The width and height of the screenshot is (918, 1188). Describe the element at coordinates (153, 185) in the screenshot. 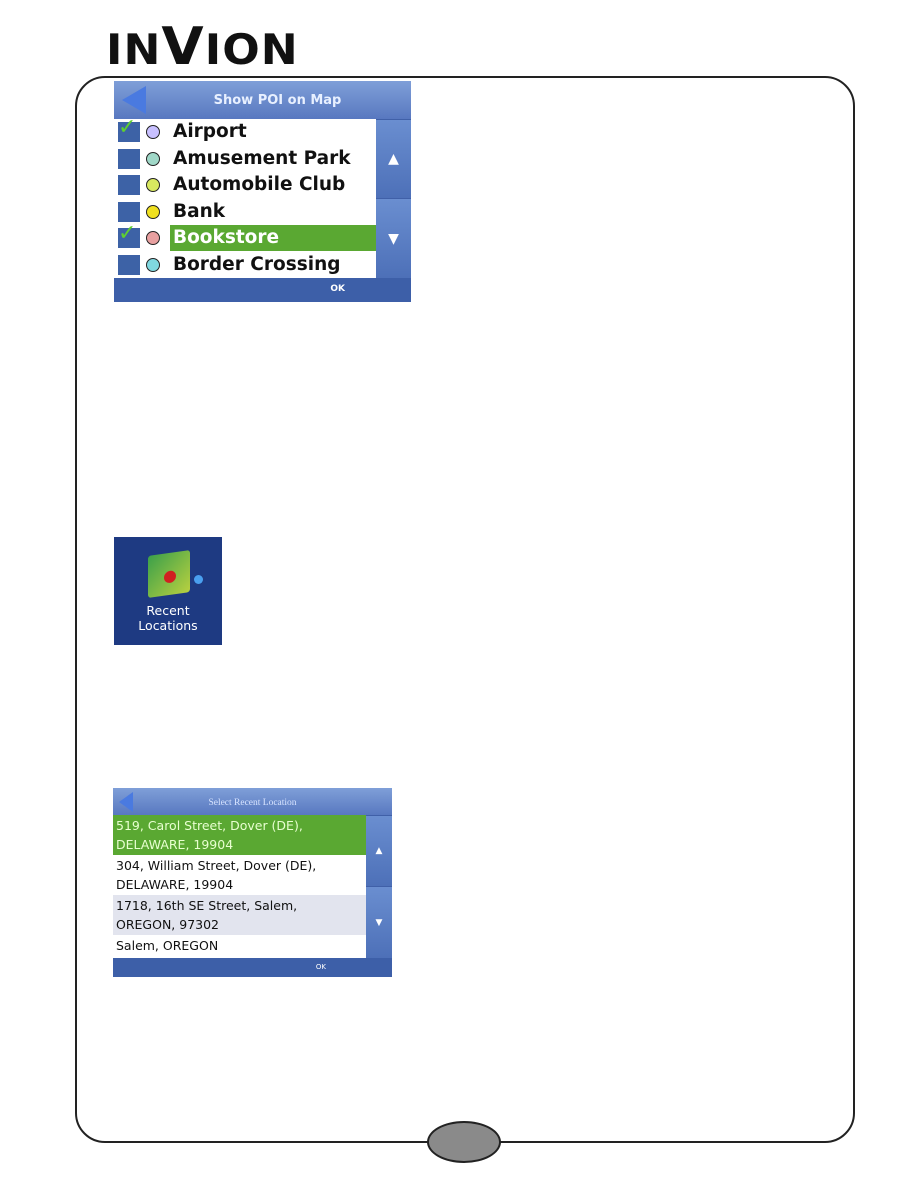

I see `automobile-club-icon` at that location.